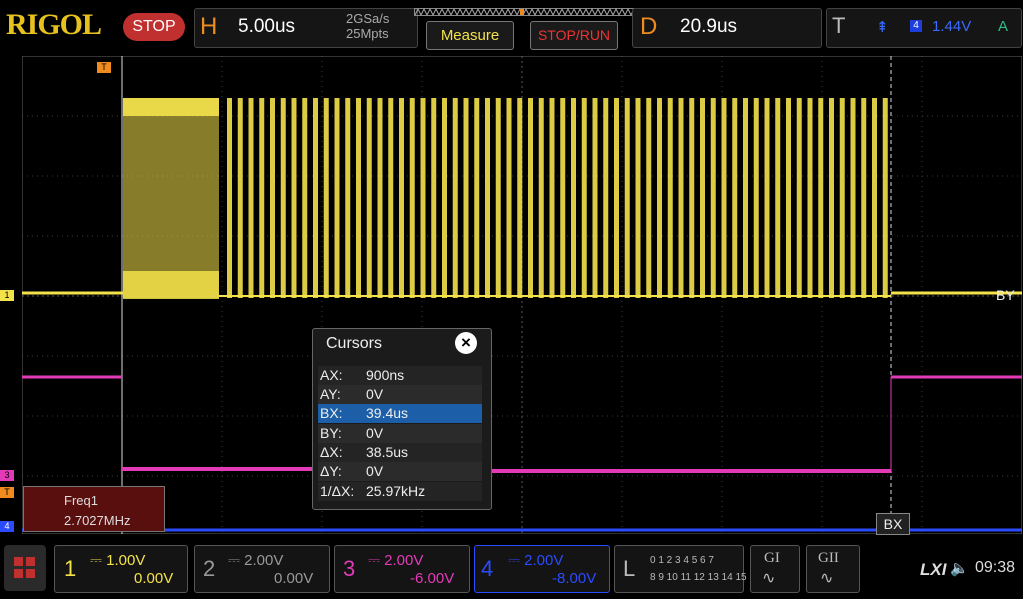  I want to click on home-menu-button, so click(25, 568).